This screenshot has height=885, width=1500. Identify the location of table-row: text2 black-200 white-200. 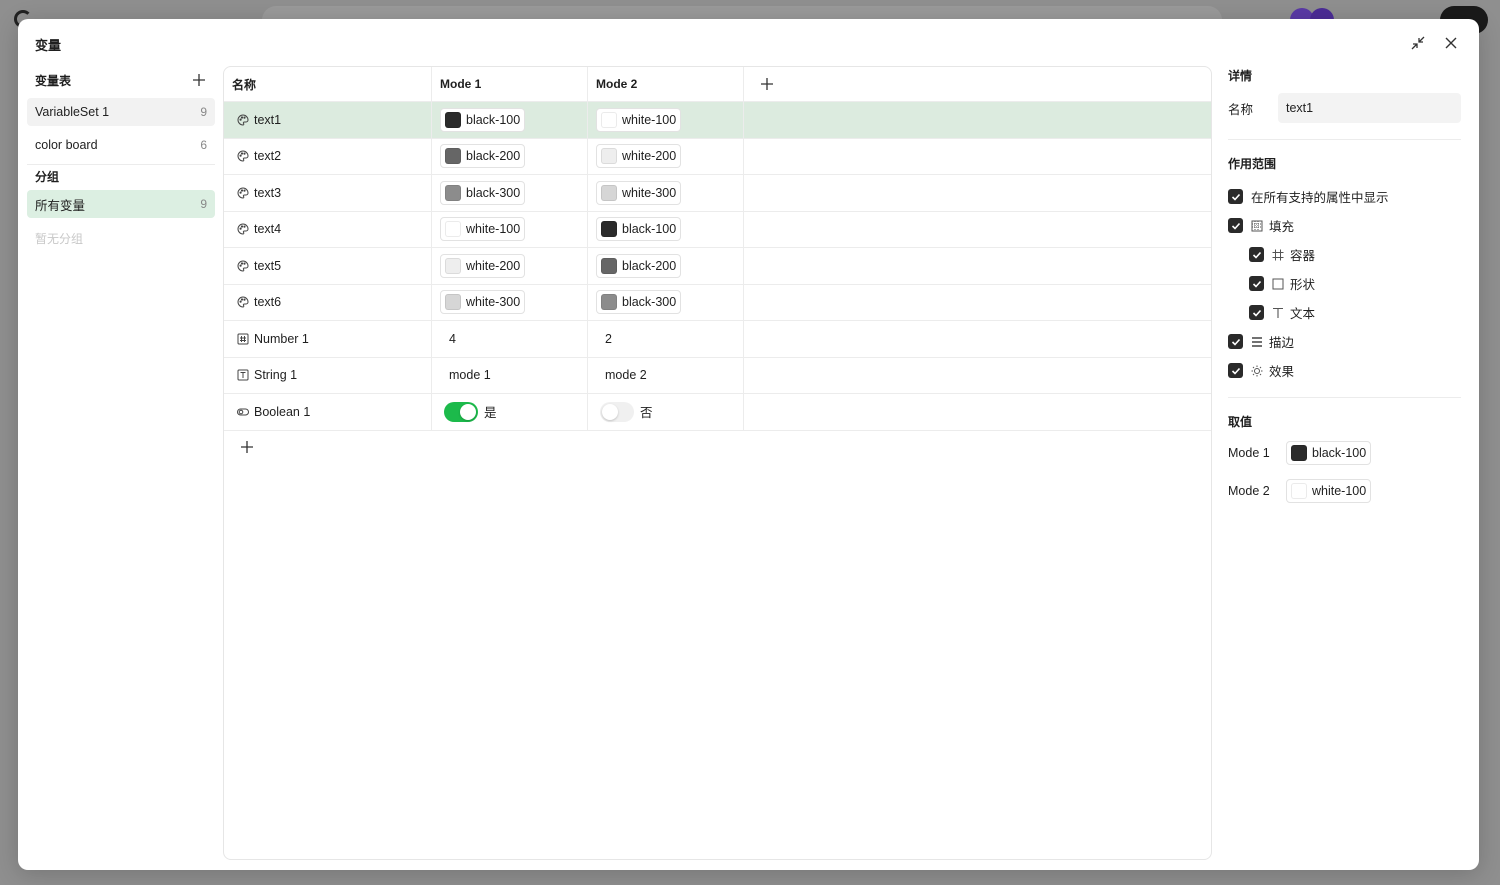
(717, 156).